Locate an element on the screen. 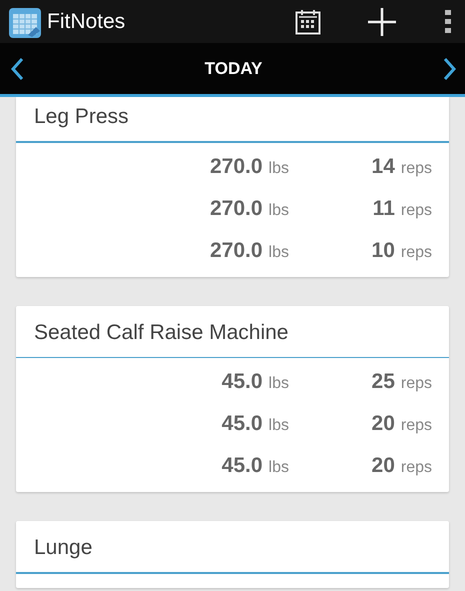  previous-day-icon is located at coordinates (17, 68).